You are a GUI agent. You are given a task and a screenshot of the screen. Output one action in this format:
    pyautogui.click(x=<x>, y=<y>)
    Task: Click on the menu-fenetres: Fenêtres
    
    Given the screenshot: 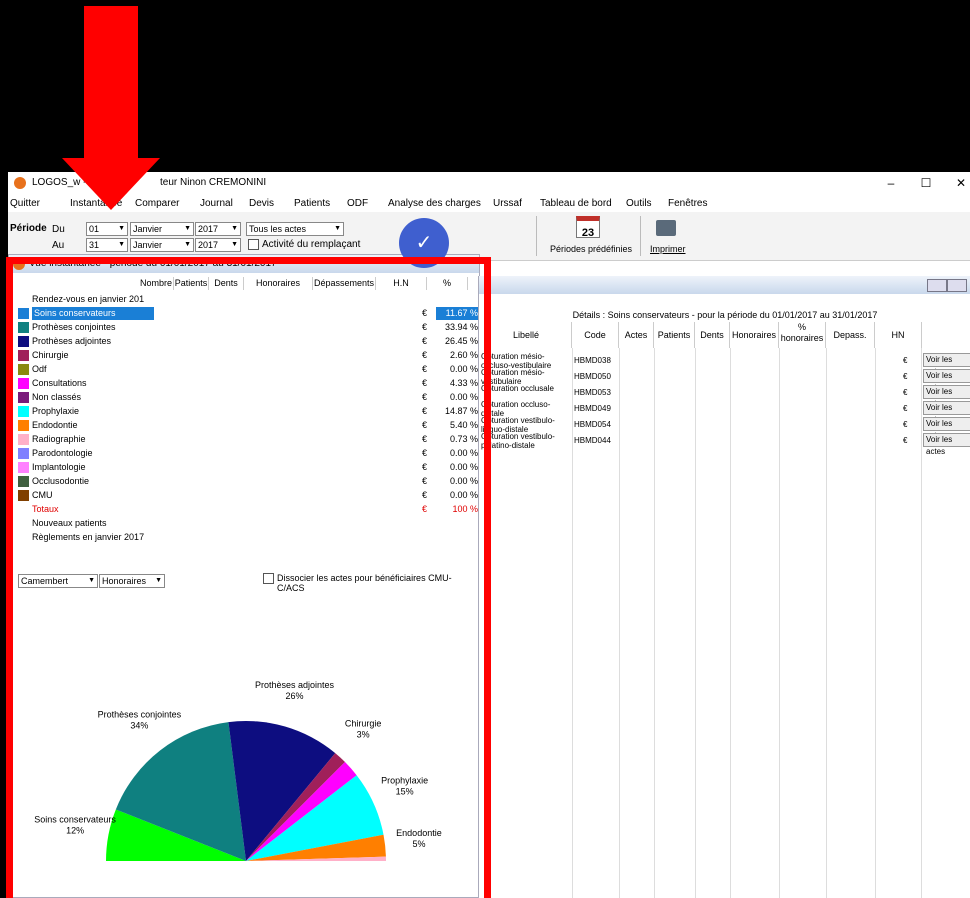 What is the action you would take?
    pyautogui.click(x=687, y=203)
    